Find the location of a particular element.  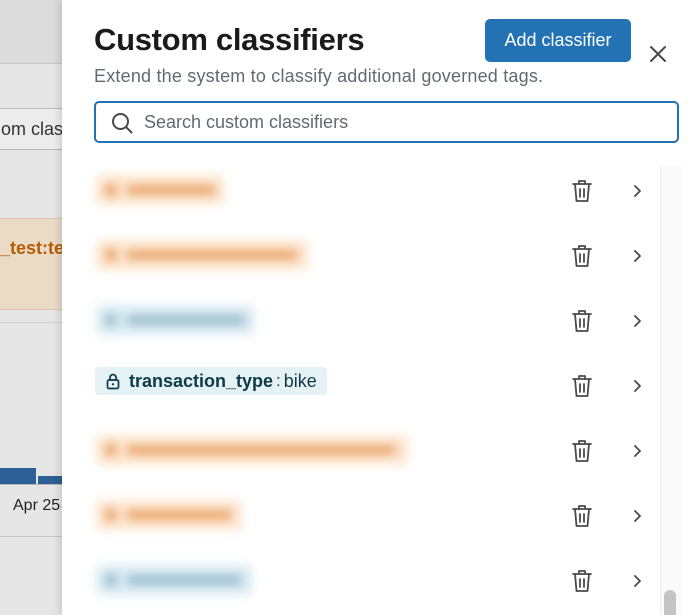

close-button is located at coordinates (658, 54).